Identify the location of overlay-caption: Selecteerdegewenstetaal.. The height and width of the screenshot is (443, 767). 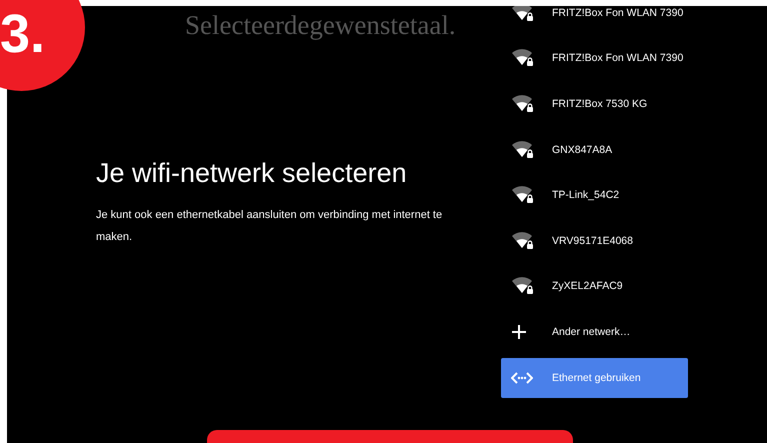
(320, 25).